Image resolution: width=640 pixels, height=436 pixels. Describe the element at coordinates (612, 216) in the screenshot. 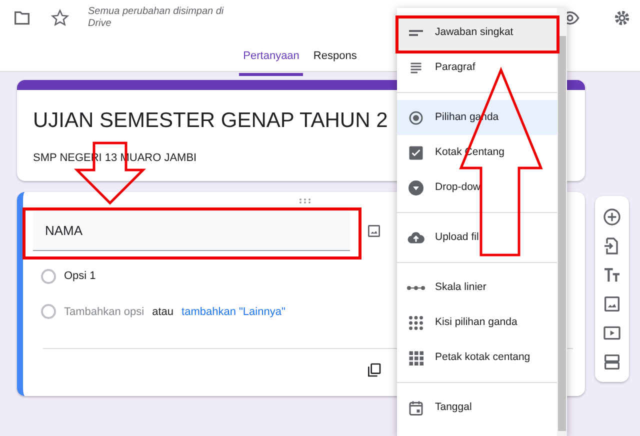

I see `add-question-icon` at that location.